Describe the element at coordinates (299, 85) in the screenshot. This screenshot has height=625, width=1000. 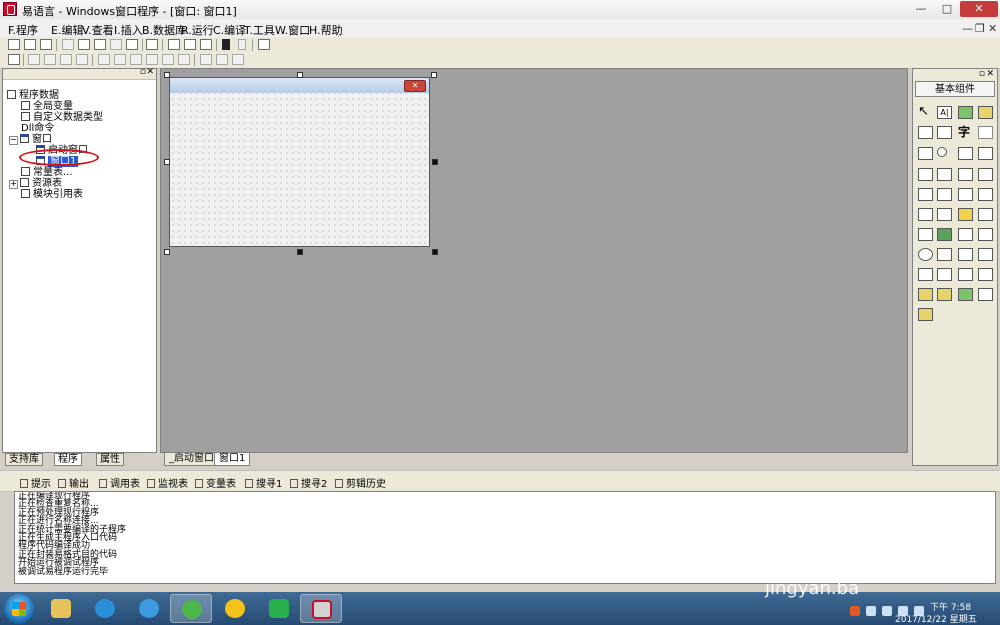
I see `form-title-bar: ✕` at that location.